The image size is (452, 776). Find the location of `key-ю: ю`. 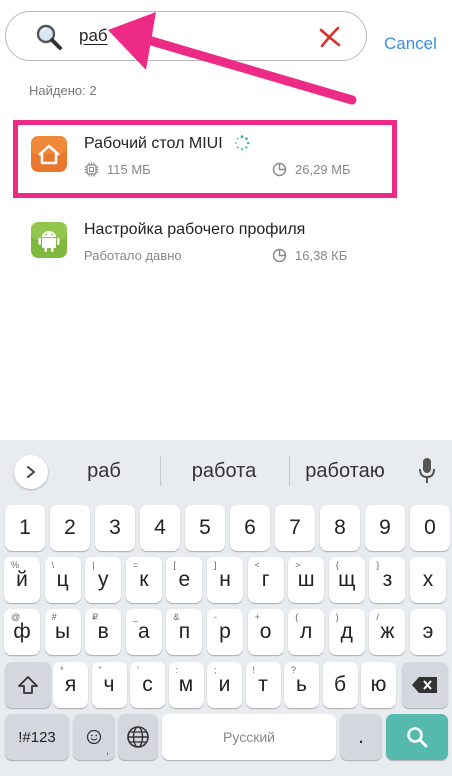

key-ю: ю is located at coordinates (378, 685).